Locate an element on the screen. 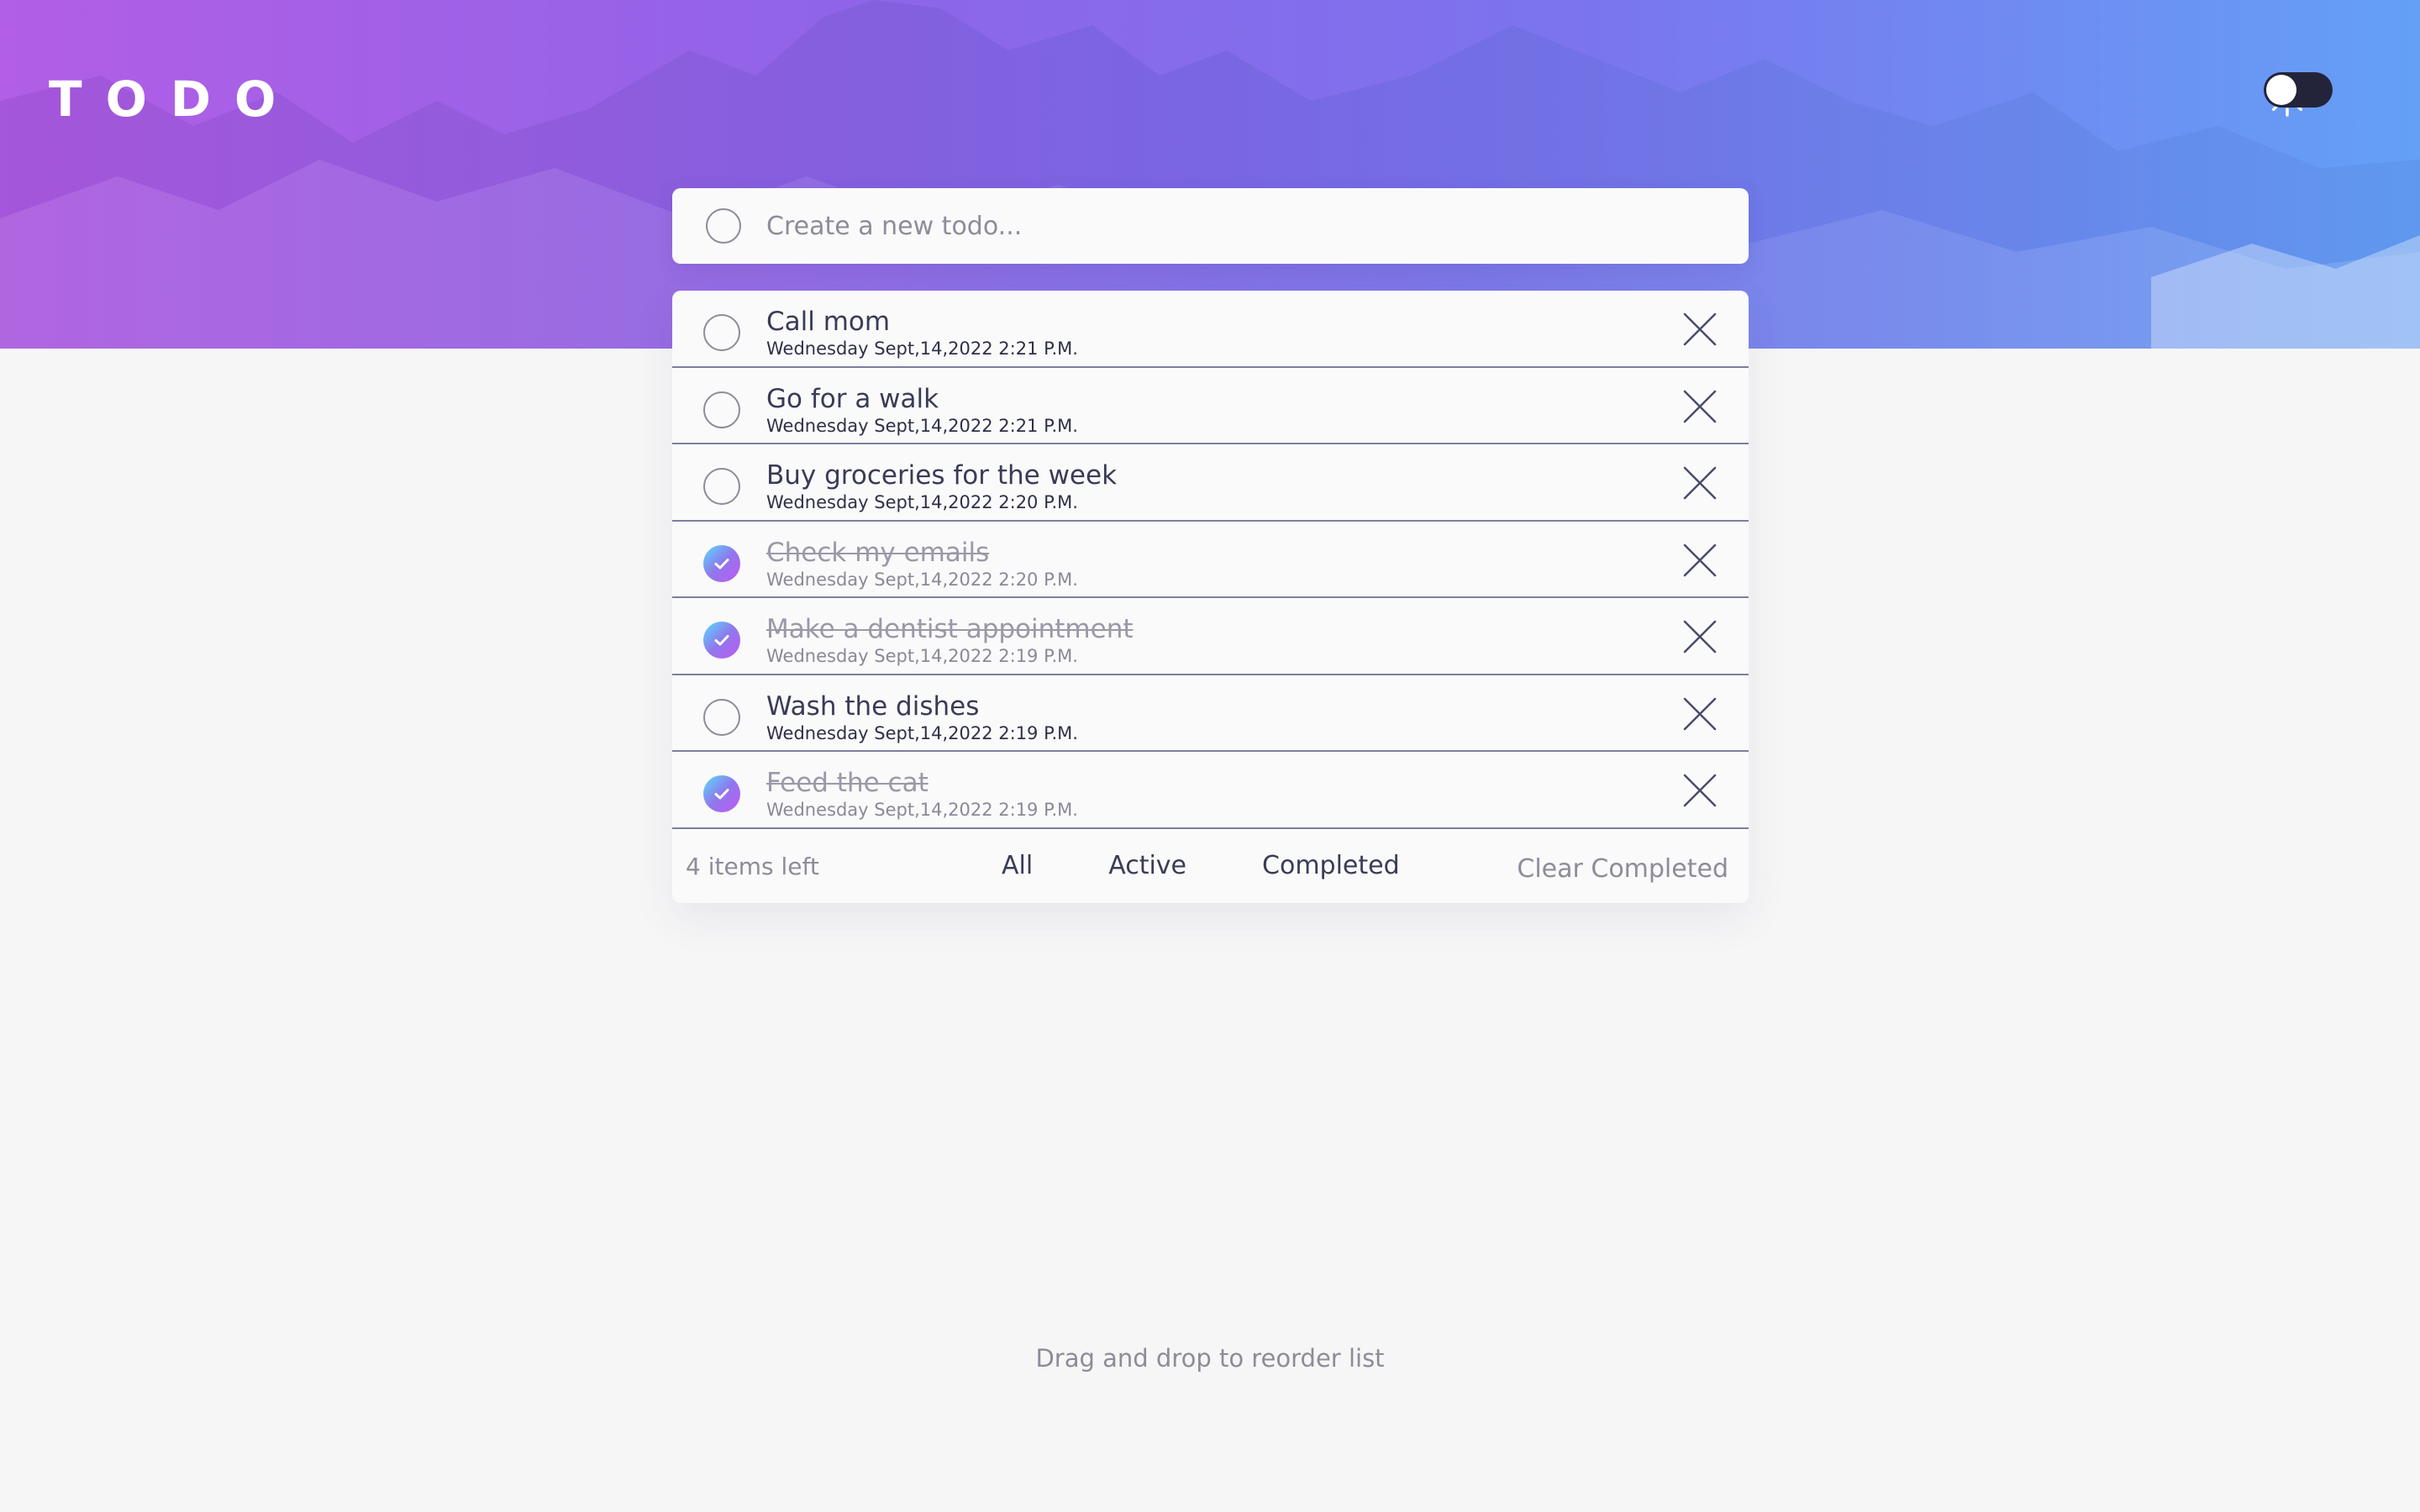 The height and width of the screenshot is (1512, 2420). todo-title: Buy groceries for the week is located at coordinates (942, 475).